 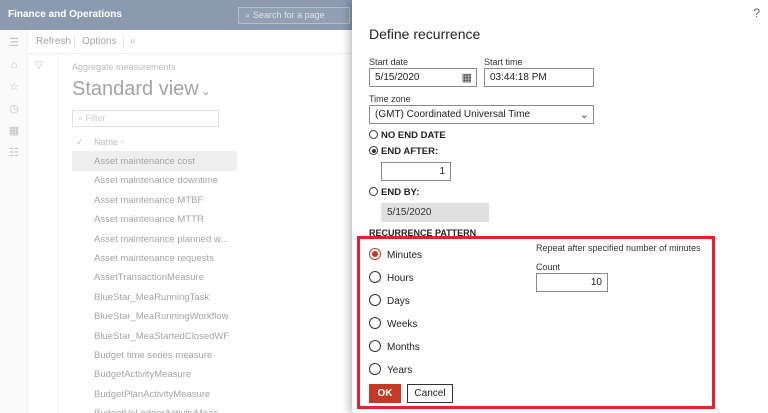 What do you see at coordinates (425, 34) in the screenshot?
I see `dialog-title: Define recurrence` at bounding box center [425, 34].